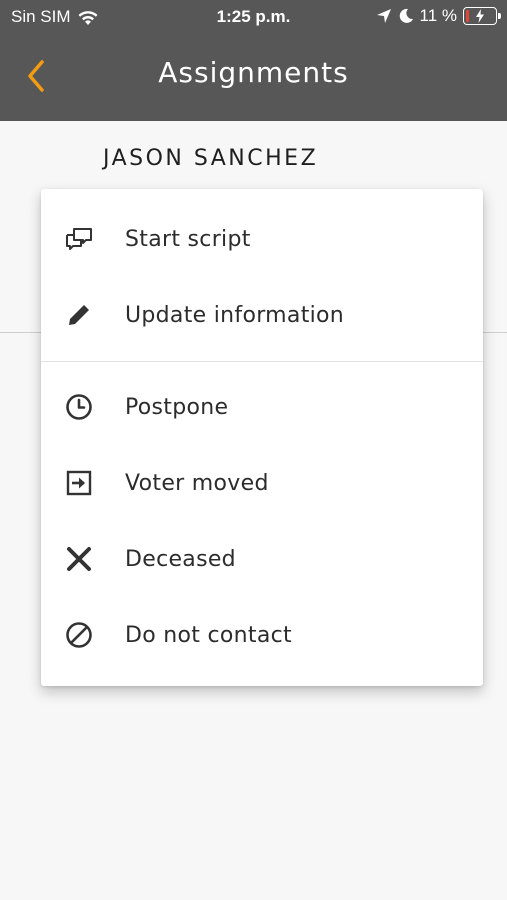 This screenshot has width=507, height=900. What do you see at coordinates (180, 559) in the screenshot?
I see `menu-item-label: Deceased` at bounding box center [180, 559].